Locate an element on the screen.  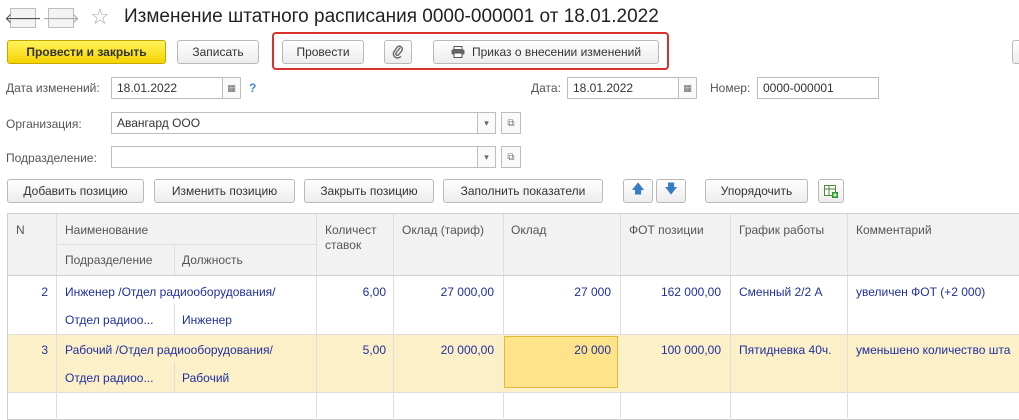
row-name: Рабочий /Отдел радиооборудования/ is located at coordinates (169, 350).